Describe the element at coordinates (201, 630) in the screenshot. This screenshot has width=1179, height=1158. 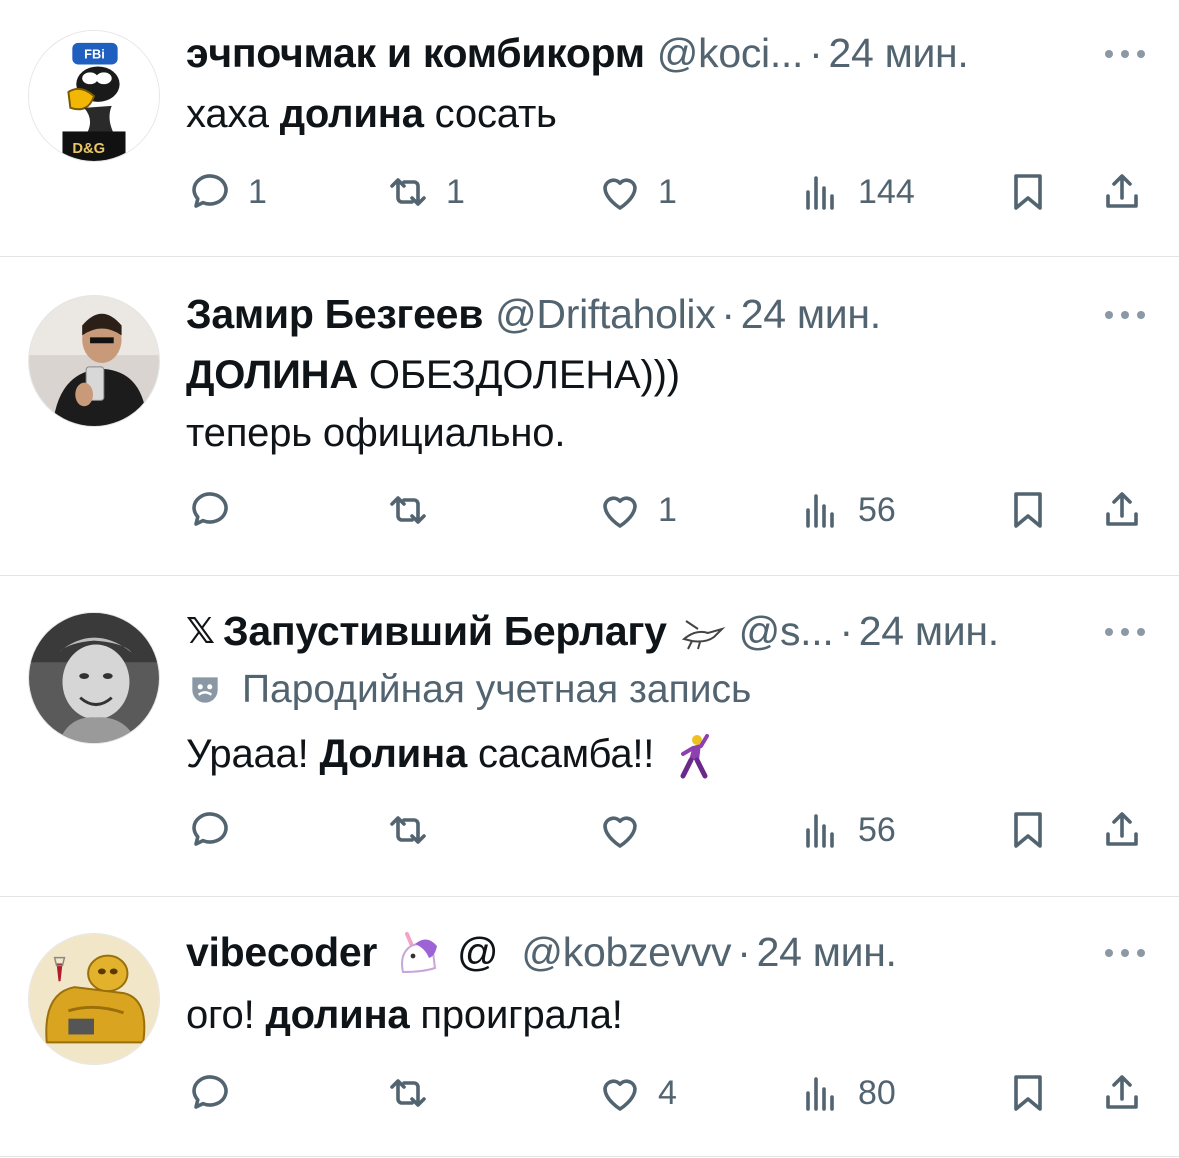
I see `x-logo-icon: 𝕏` at that location.